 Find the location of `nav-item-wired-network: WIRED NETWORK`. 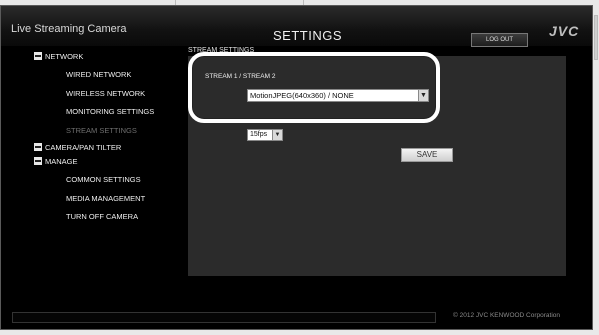

nav-item-wired-network: WIRED NETWORK is located at coordinates (98, 74).